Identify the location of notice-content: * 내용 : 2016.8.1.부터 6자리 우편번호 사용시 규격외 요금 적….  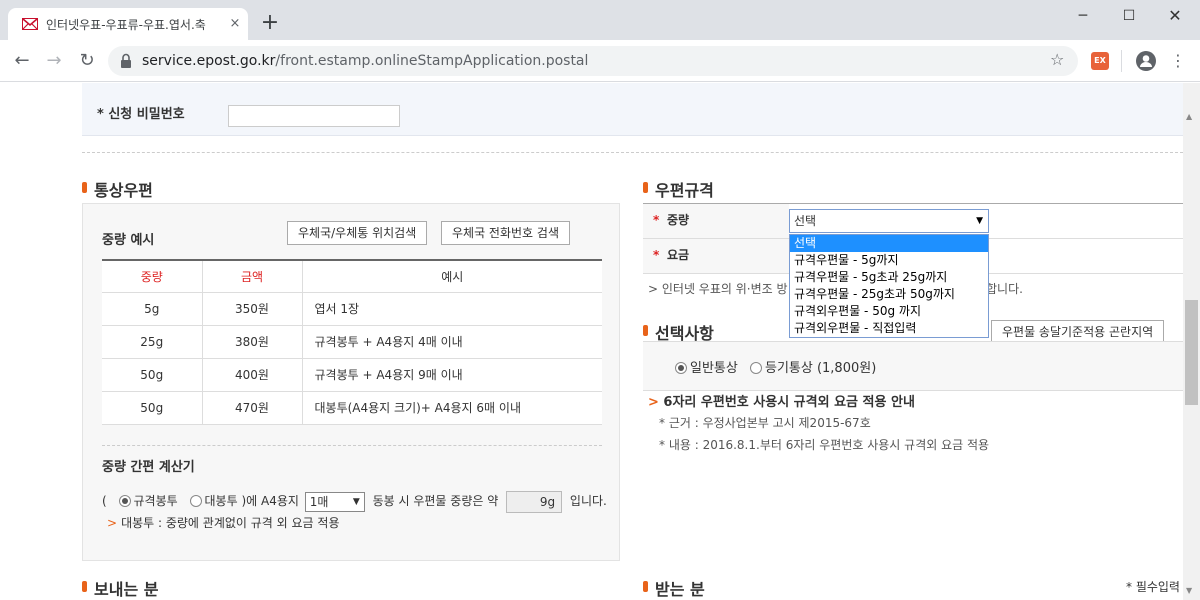
(824, 445).